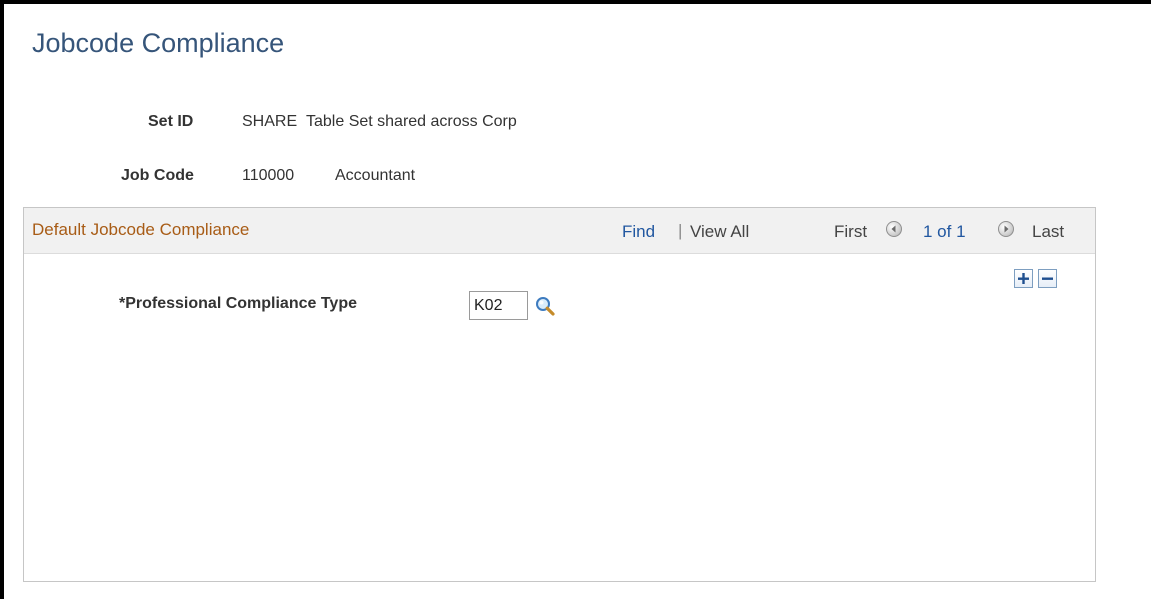  I want to click on minus-icon, so click(1047, 278).